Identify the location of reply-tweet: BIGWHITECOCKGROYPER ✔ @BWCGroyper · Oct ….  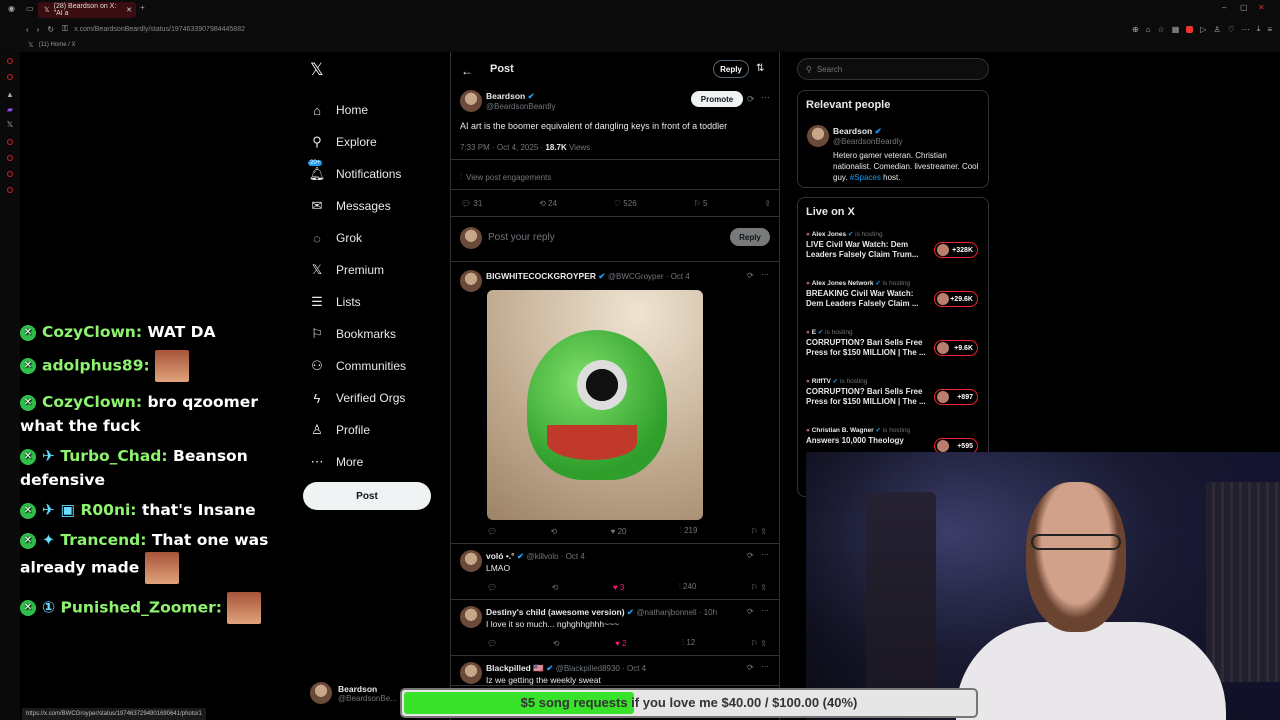
(615, 404).